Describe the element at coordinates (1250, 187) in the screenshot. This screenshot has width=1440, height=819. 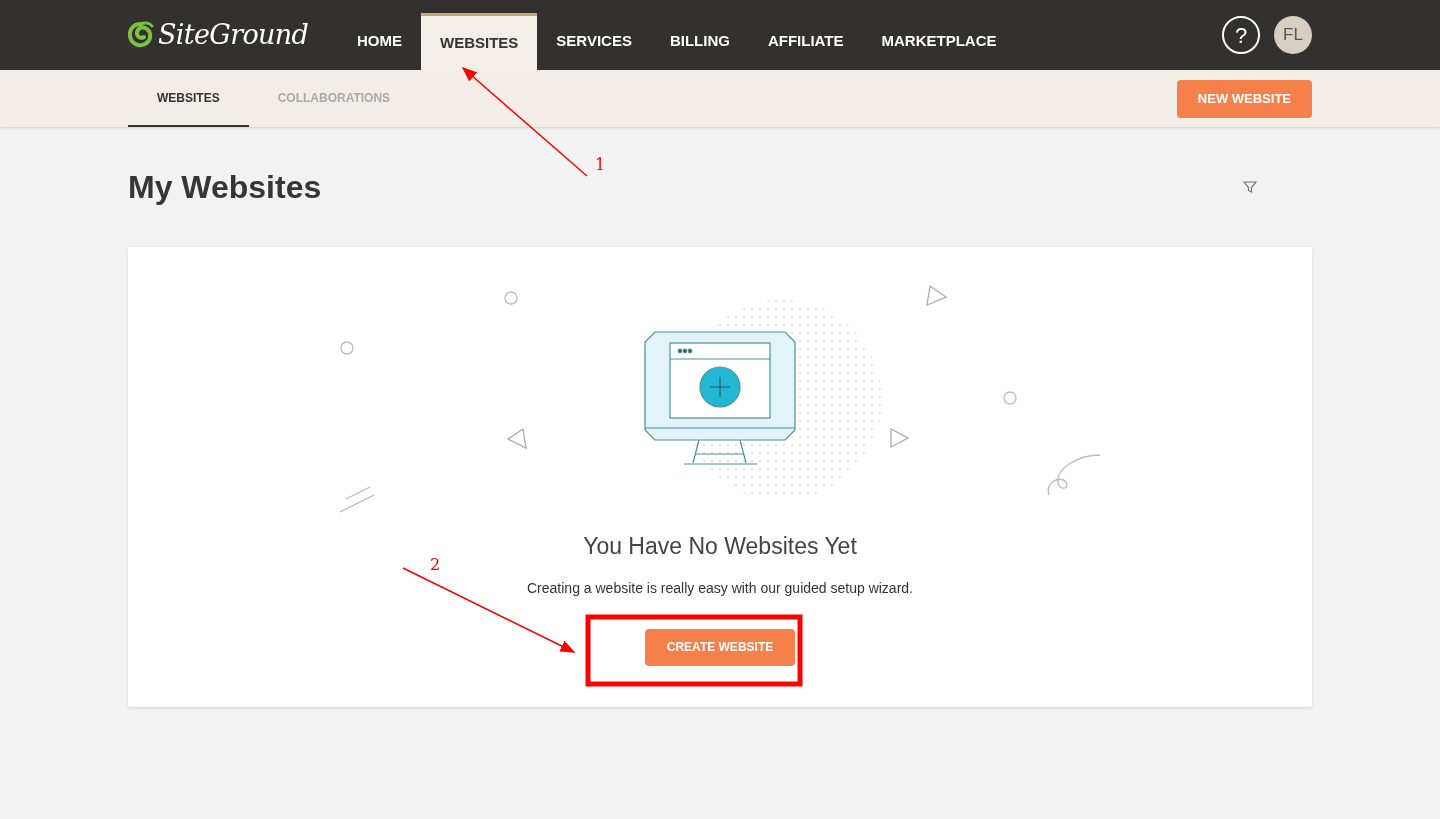
I see `filter-icon` at that location.